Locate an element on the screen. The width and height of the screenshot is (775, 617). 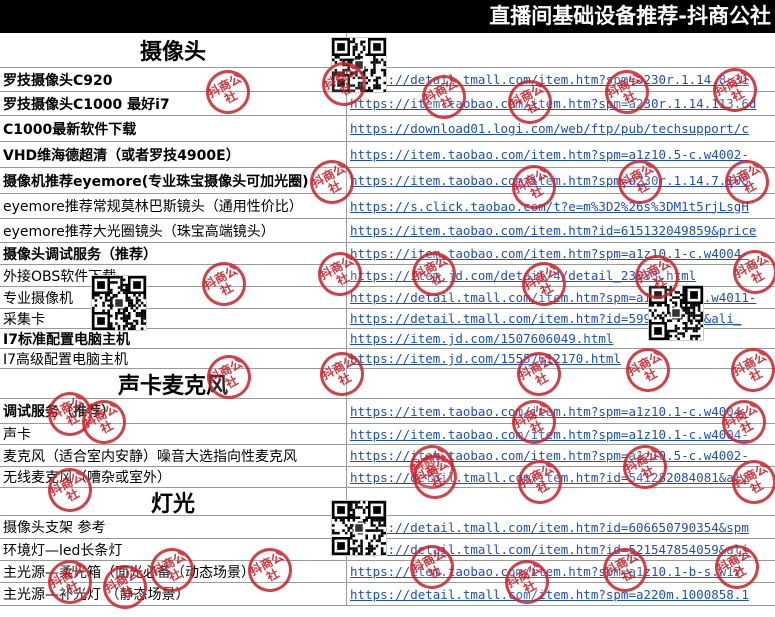
item-name-cell: 环境灯—led长条灯 is located at coordinates (173, 549).